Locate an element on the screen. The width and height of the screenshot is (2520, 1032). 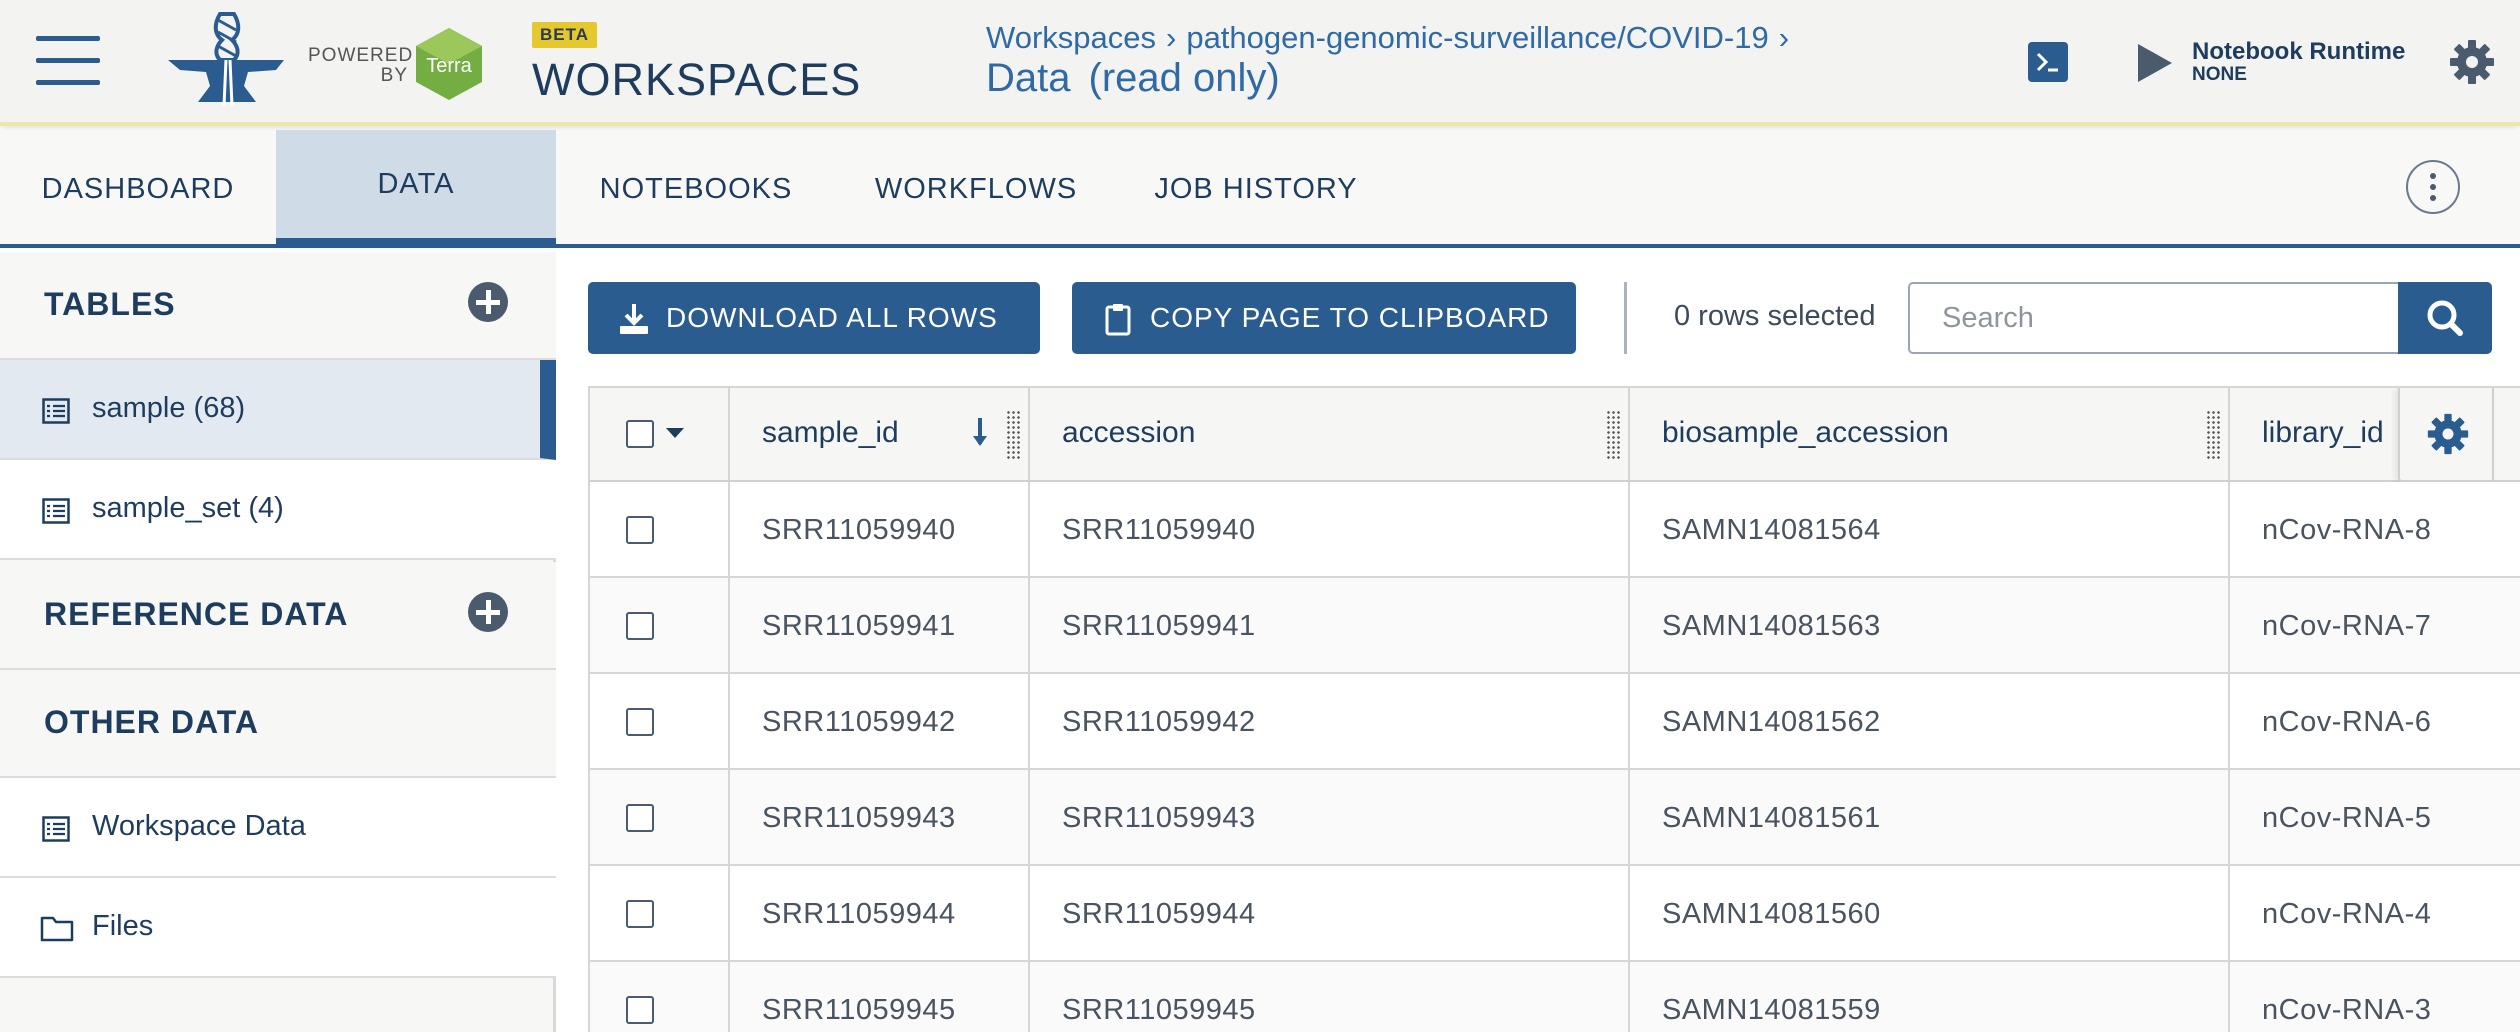
cell-accession: SRR11059943 is located at coordinates (1159, 818).